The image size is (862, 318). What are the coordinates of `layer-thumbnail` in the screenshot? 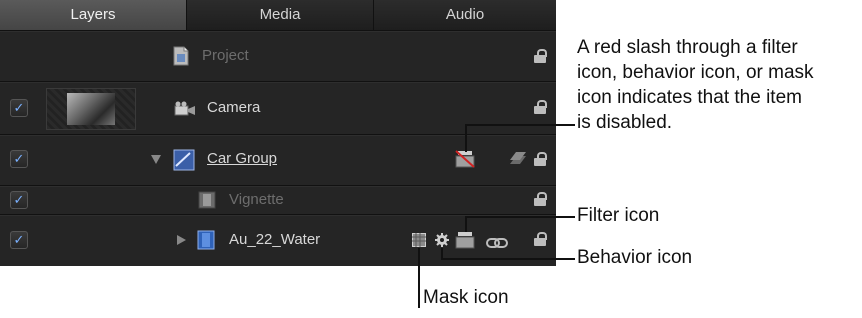 It's located at (91, 109).